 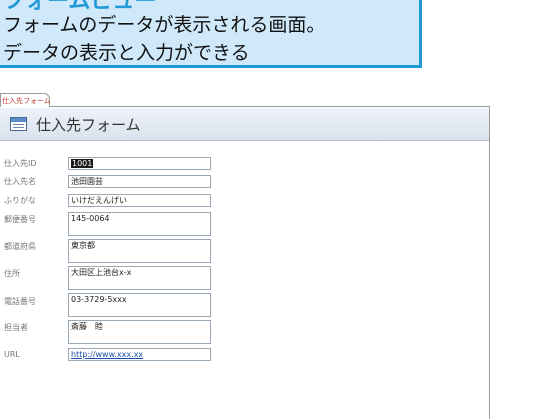 I want to click on callout-description-line-2: データの表示と入力ができる, so click(x=126, y=53).